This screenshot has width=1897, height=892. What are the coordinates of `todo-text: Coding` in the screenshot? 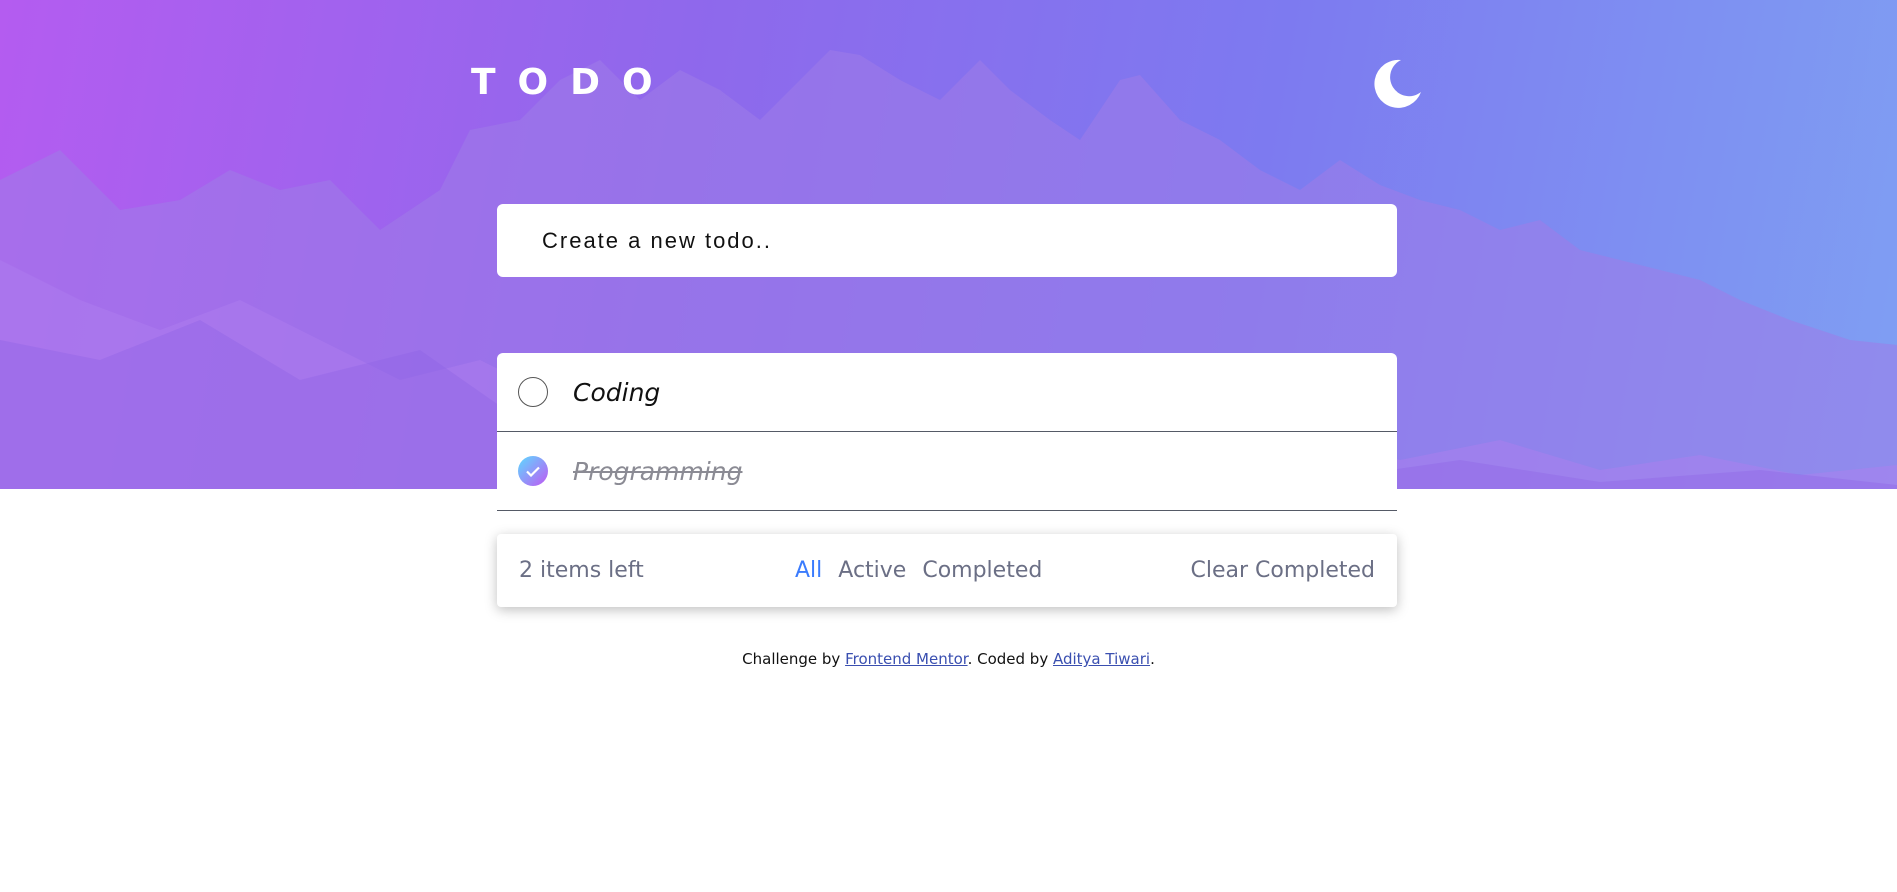 It's located at (617, 392).